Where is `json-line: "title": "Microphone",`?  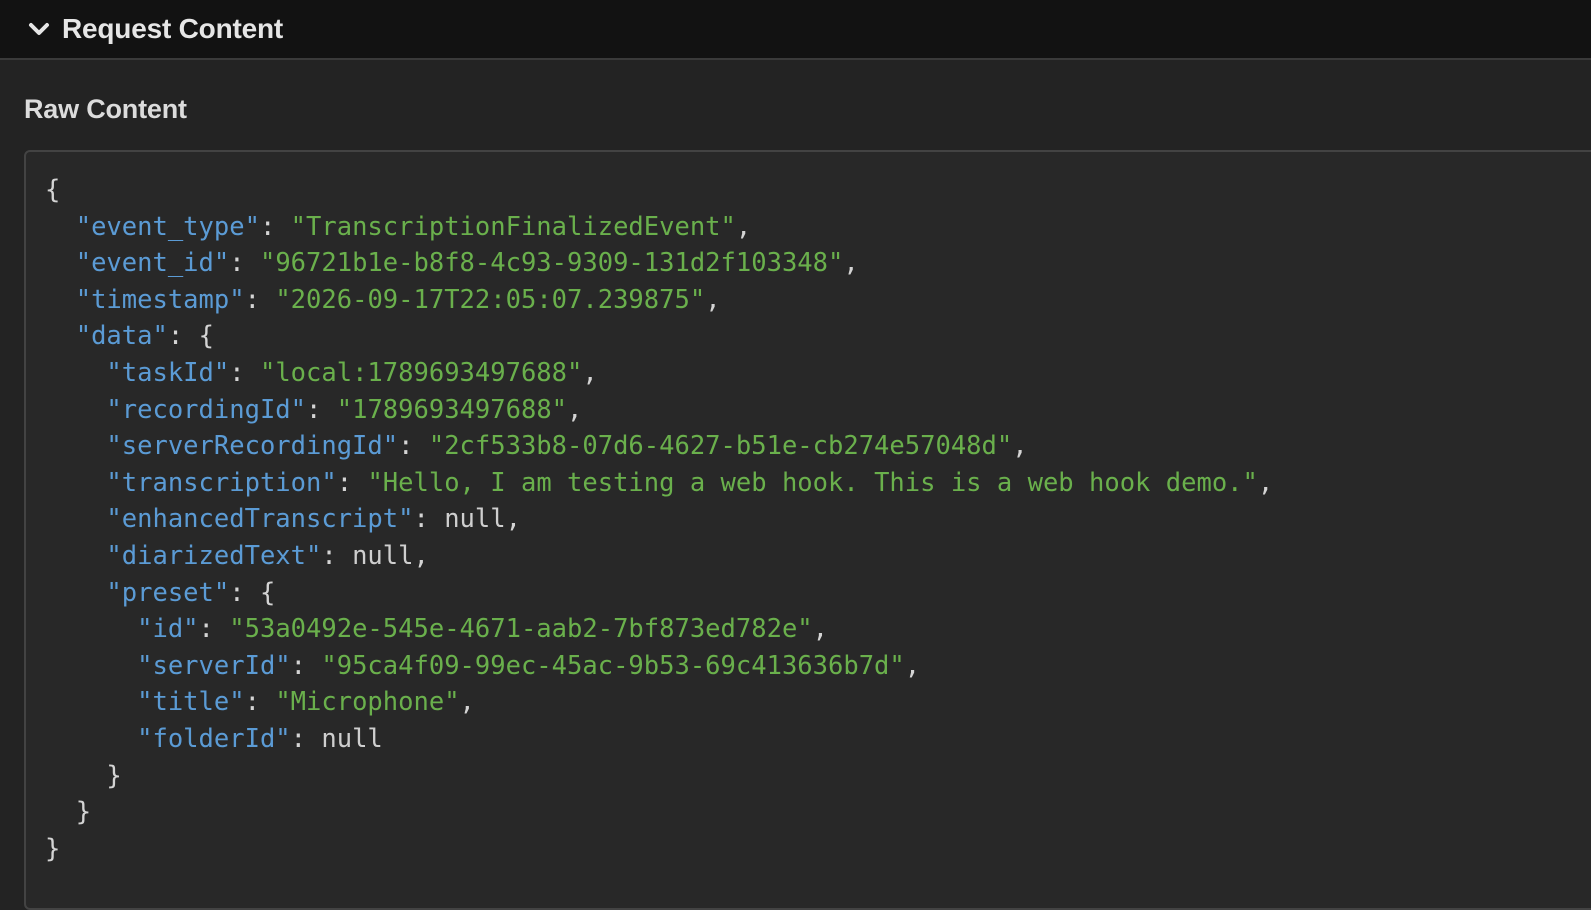
json-line: "title": "Microphone", is located at coordinates (659, 702).